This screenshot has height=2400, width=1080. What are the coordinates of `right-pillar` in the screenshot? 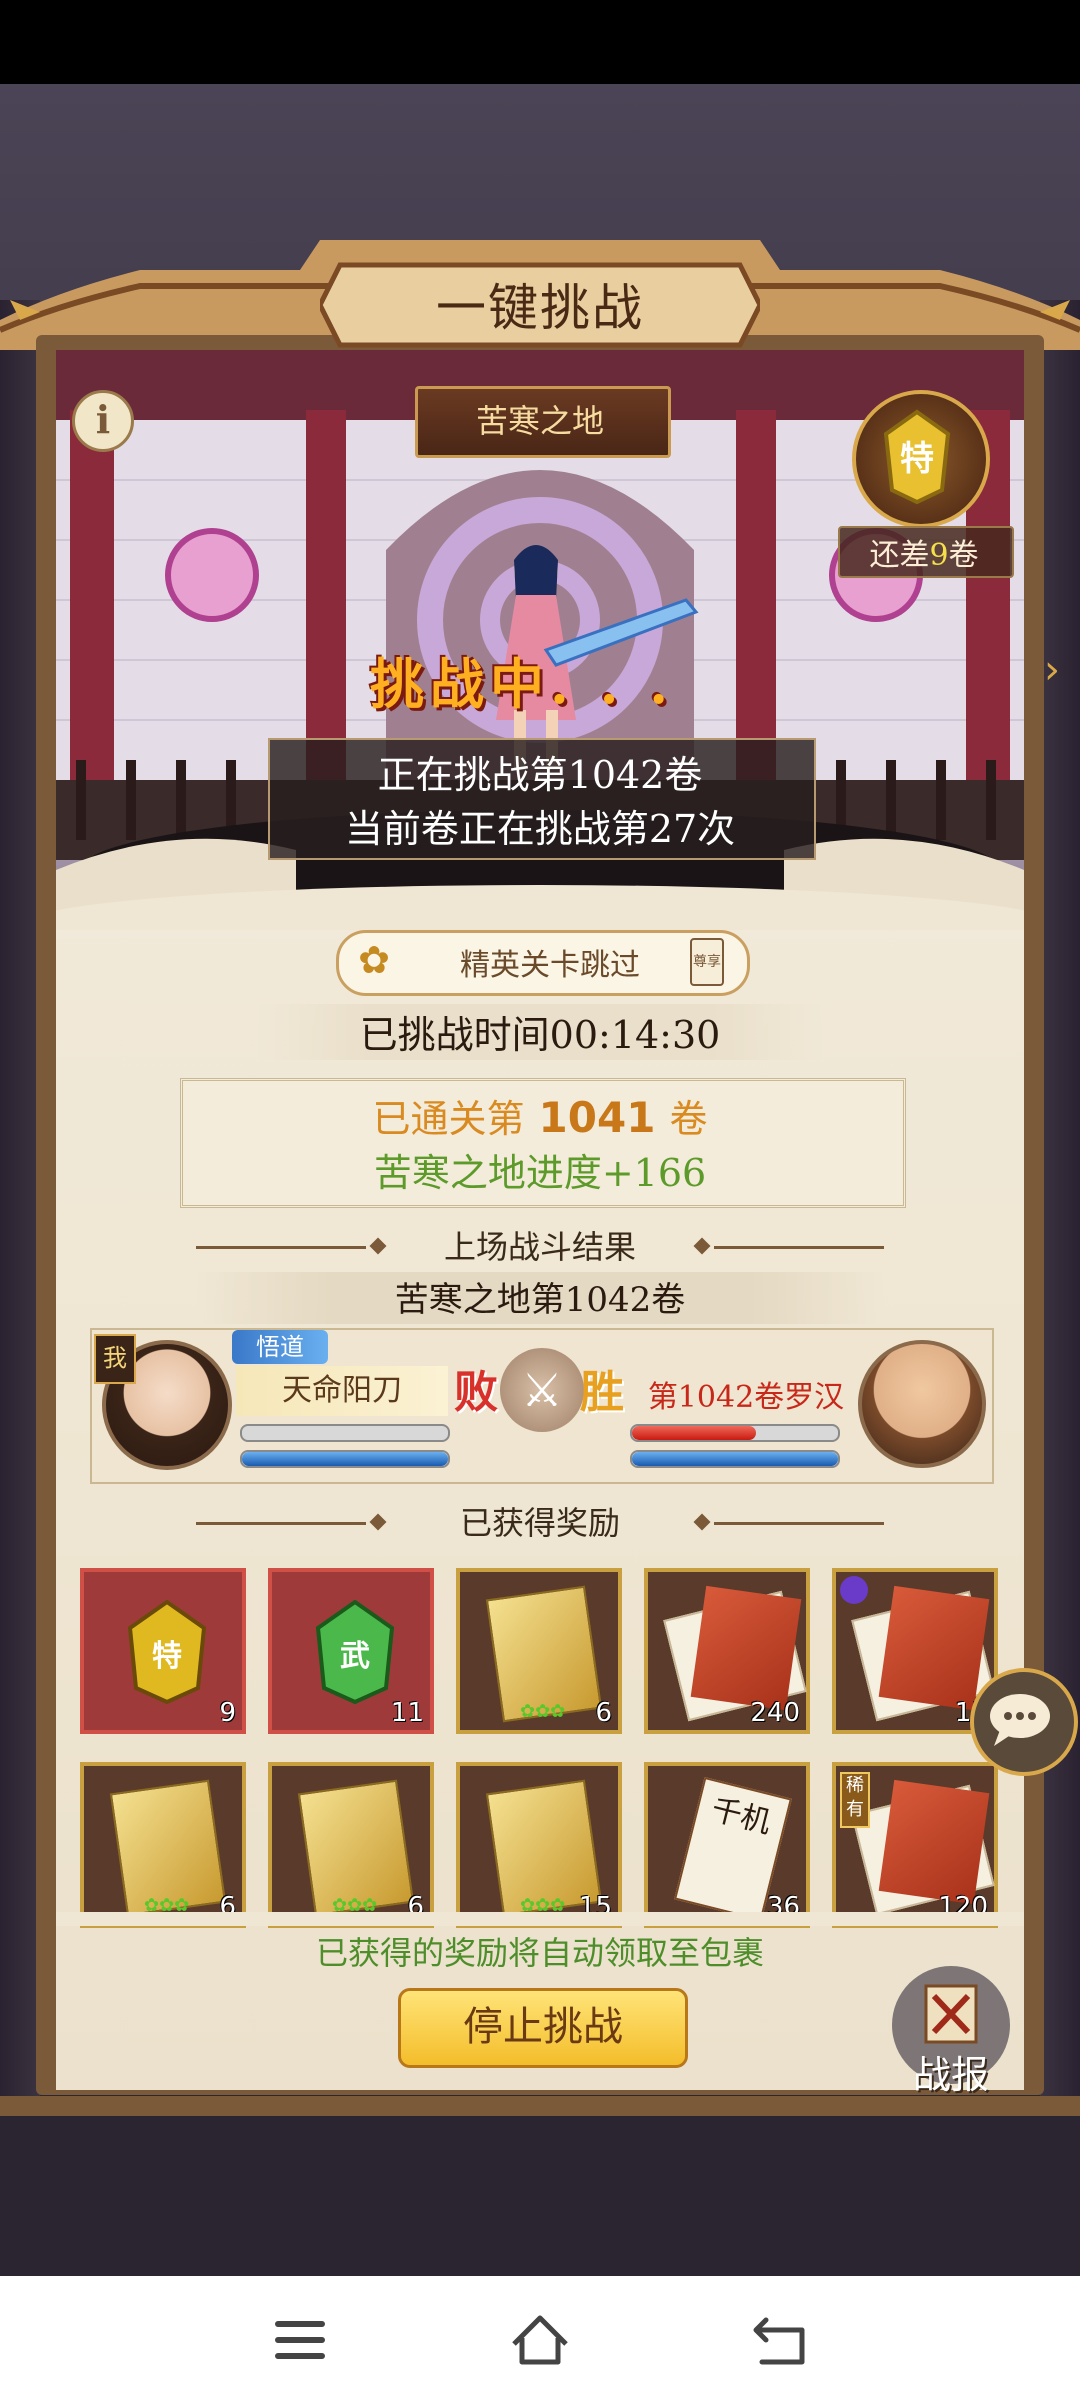 It's located at (1060, 1210).